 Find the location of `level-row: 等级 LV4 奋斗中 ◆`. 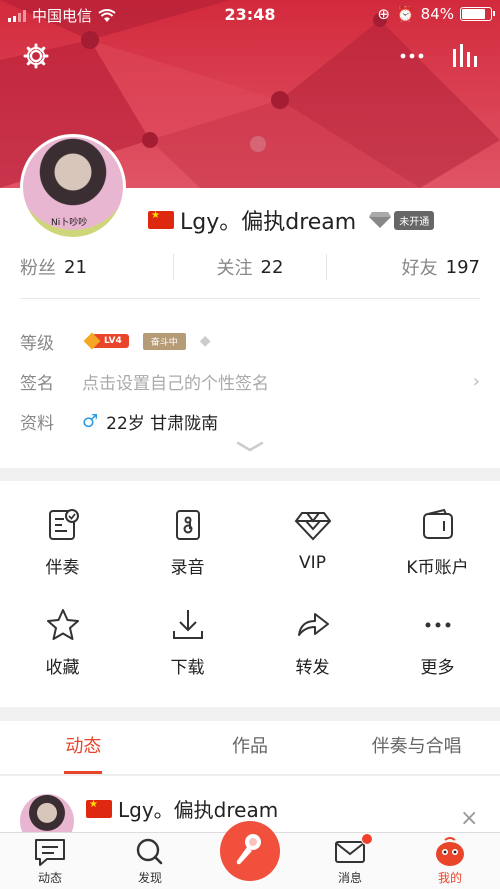

level-row: 等级 LV4 奋斗中 ◆ is located at coordinates (250, 341).